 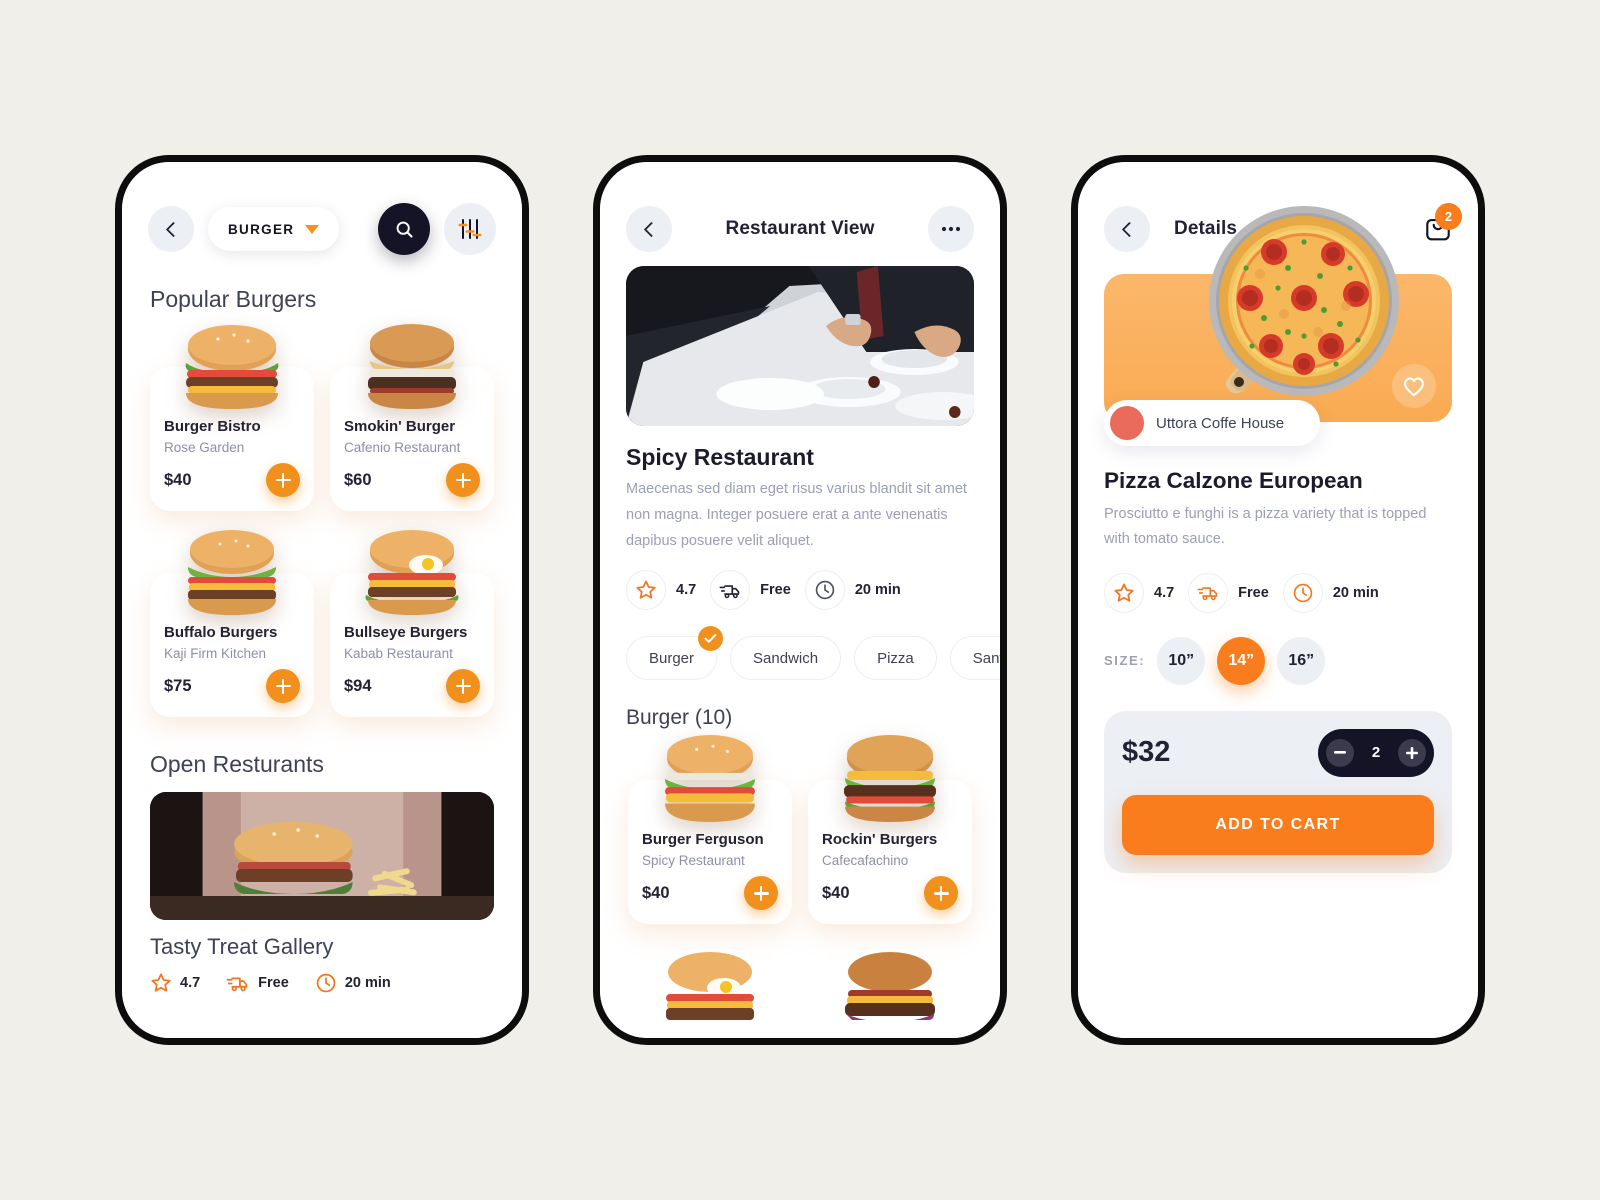 What do you see at coordinates (786, 658) in the screenshot?
I see `tab-sandwich: Sandwich` at bounding box center [786, 658].